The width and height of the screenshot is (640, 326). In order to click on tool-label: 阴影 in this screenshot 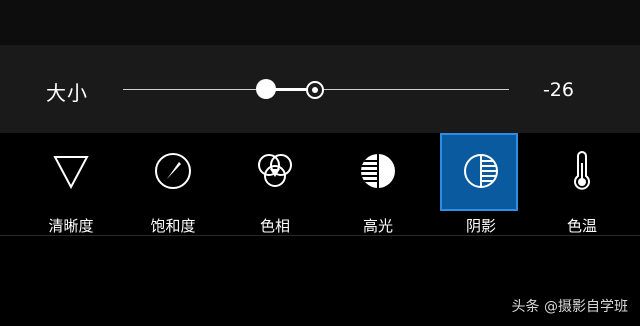, I will do `click(480, 226)`.